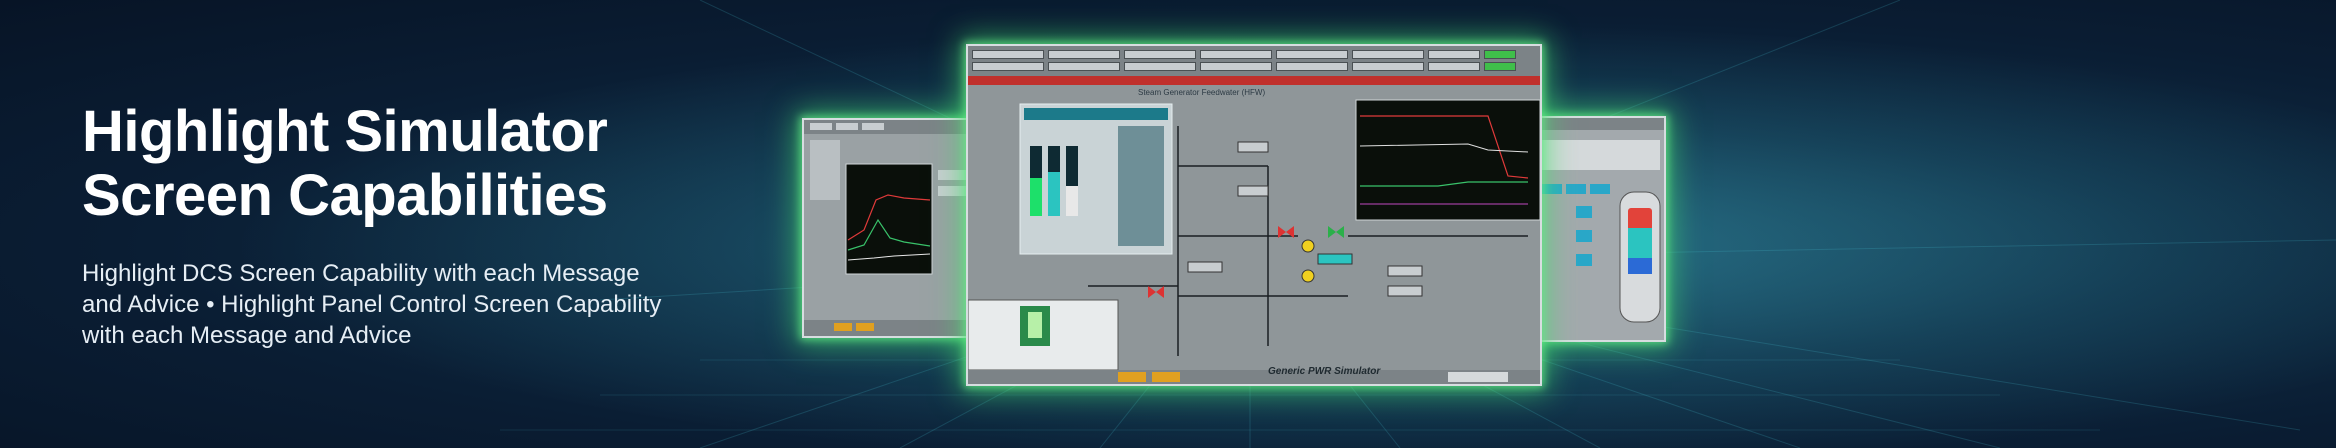 This screenshot has height=448, width=2336. What do you see at coordinates (345, 195) in the screenshot?
I see `hero-title-line-2: Screen Capabilities` at bounding box center [345, 195].